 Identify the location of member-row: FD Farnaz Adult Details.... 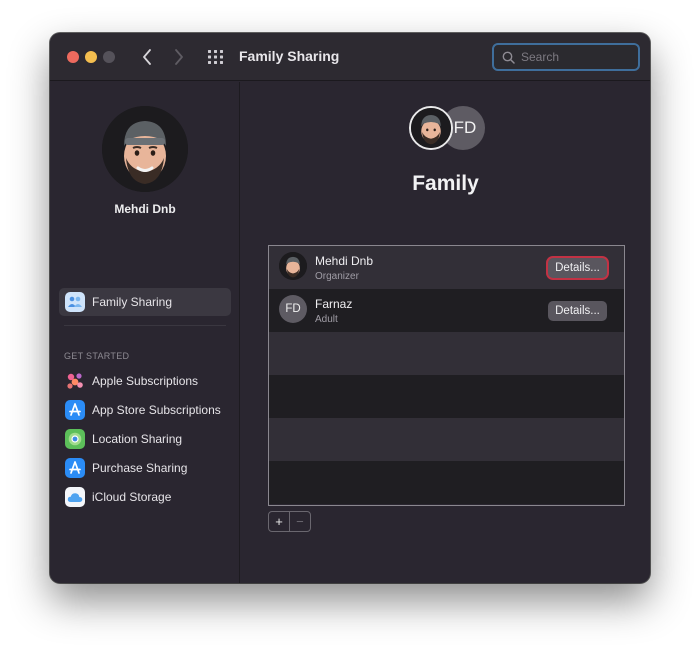
(446, 310).